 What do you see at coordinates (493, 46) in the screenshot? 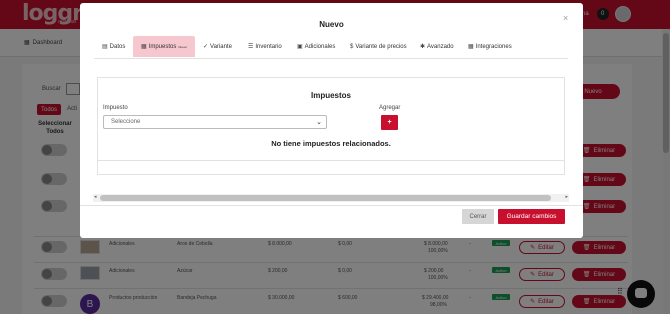
I see `tab-label: Integraciones` at bounding box center [493, 46].